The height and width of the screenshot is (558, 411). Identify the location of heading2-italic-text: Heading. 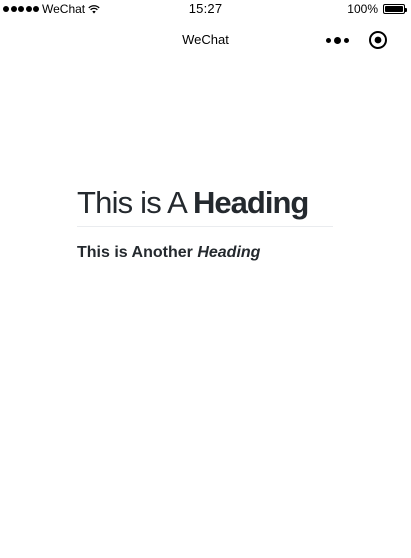
(229, 252).